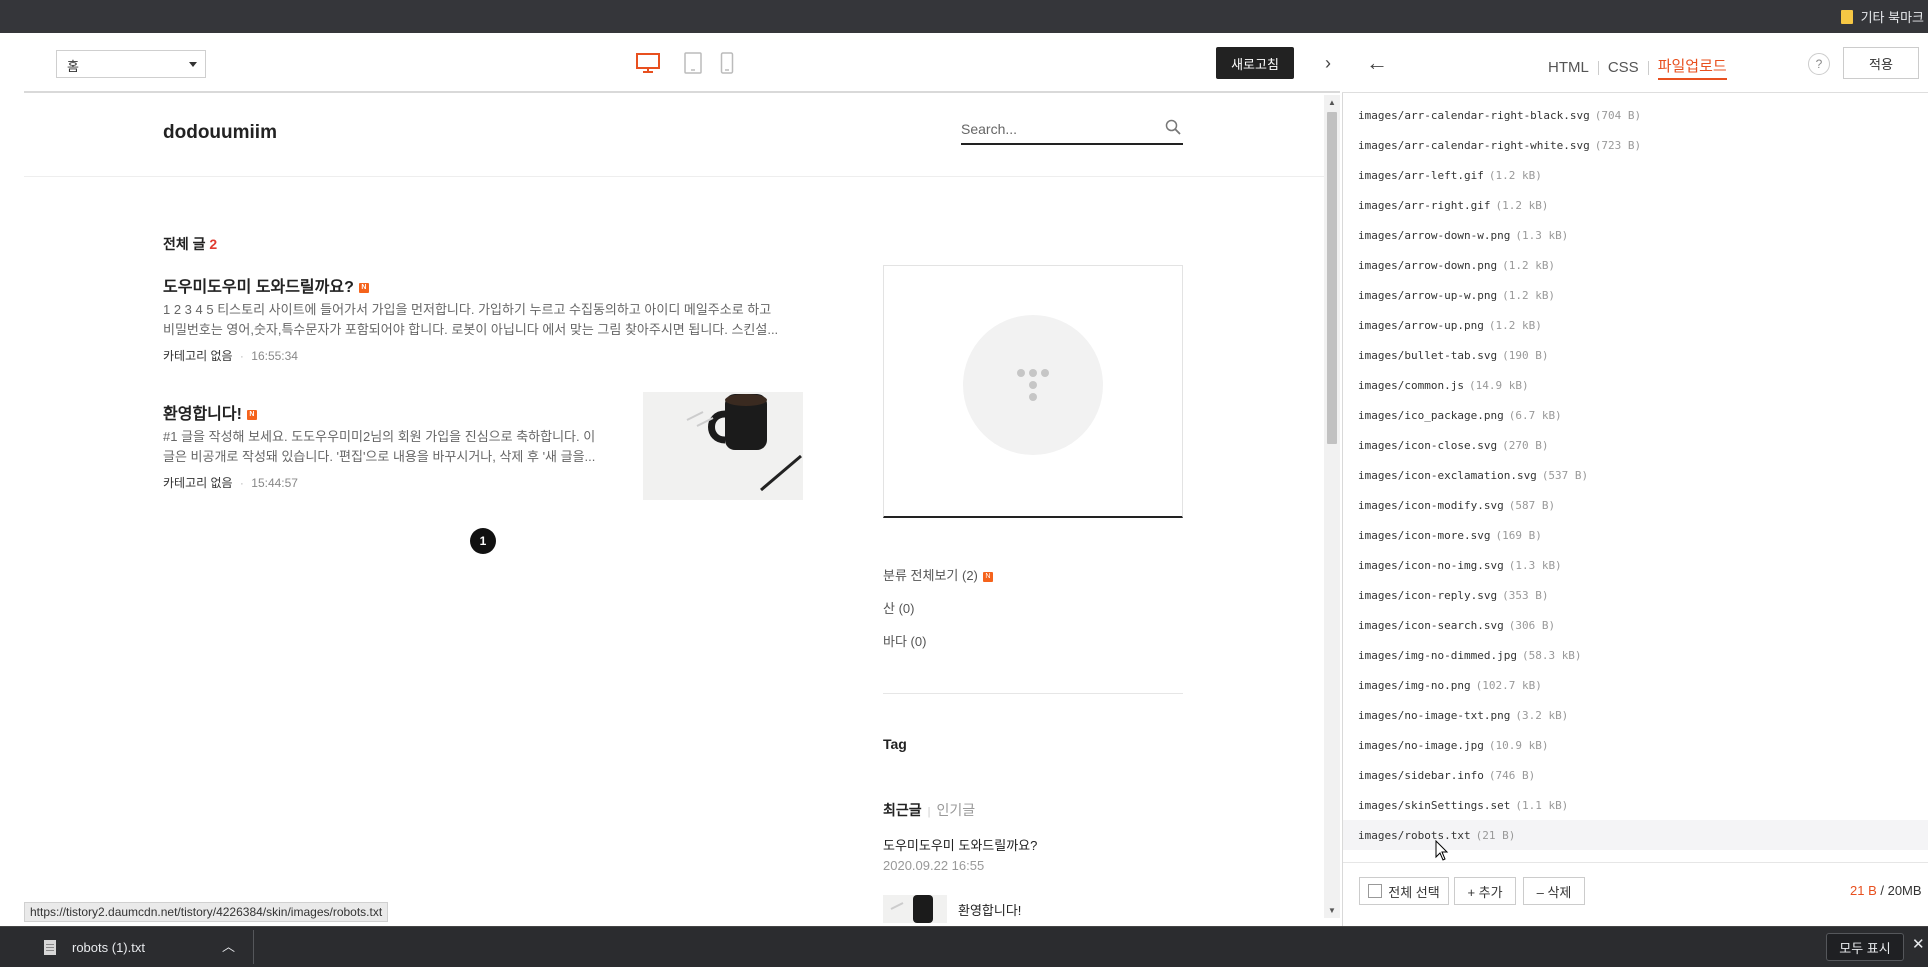  Describe the element at coordinates (1414, 892) in the screenshot. I see `select-all-label: 전체 선택` at that location.